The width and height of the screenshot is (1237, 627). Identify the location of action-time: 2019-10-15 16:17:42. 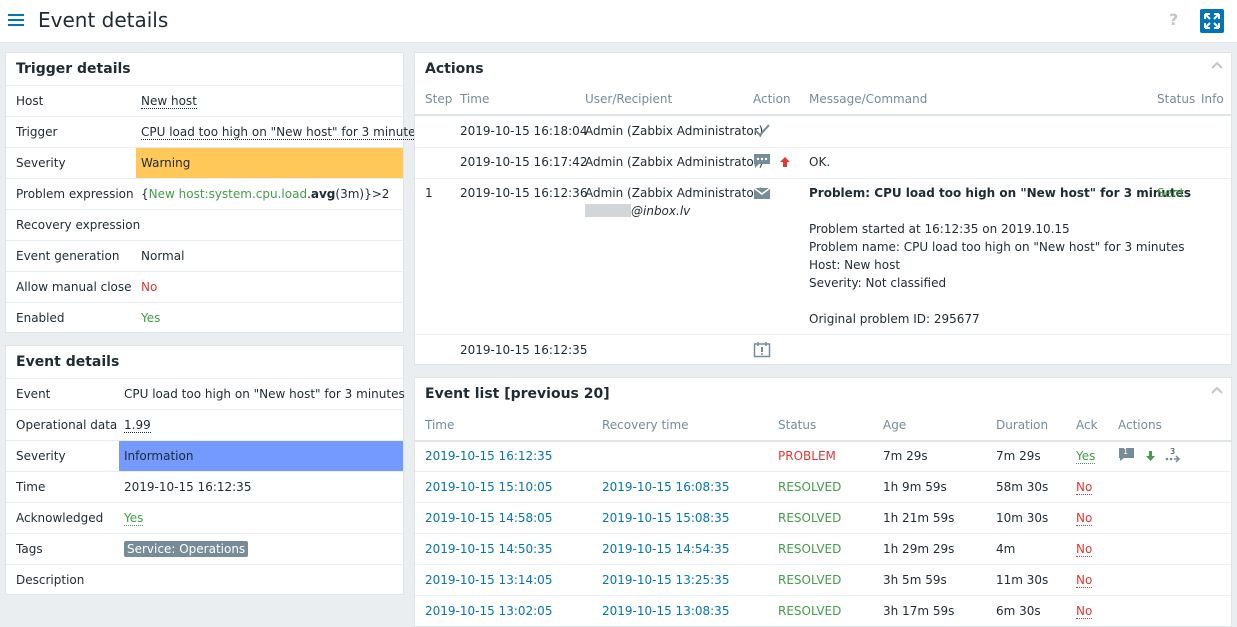
(524, 162).